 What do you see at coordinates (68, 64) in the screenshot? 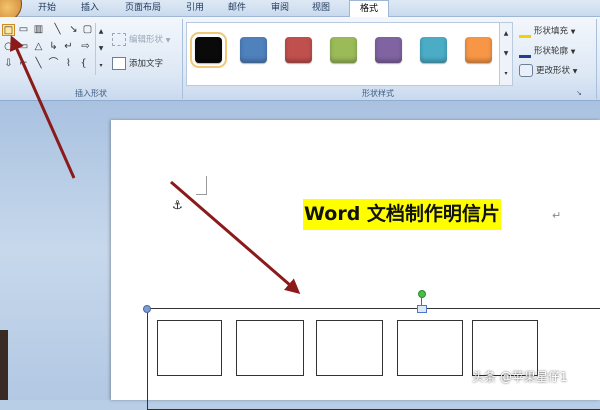
I see `shape-wave: ⌇` at bounding box center [68, 64].